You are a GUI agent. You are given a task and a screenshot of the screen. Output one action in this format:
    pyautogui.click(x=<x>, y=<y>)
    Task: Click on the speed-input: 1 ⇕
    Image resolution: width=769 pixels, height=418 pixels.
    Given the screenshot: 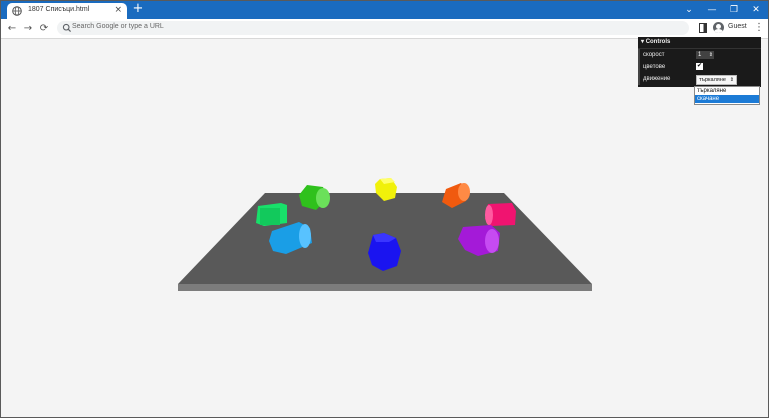 What is the action you would take?
    pyautogui.click(x=705, y=55)
    